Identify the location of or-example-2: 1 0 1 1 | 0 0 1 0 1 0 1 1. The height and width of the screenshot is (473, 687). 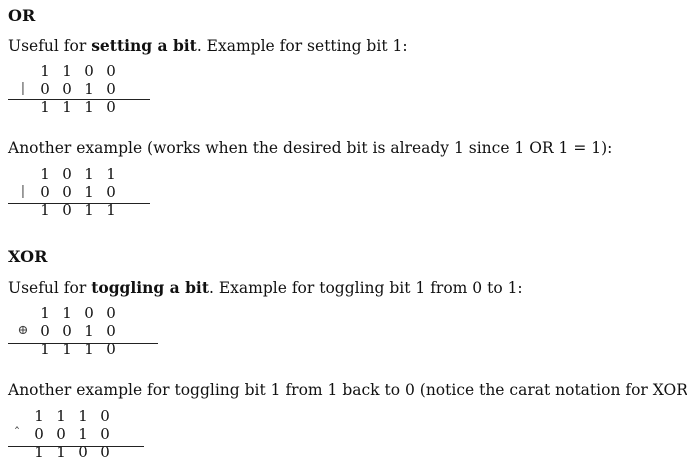
(67, 192).